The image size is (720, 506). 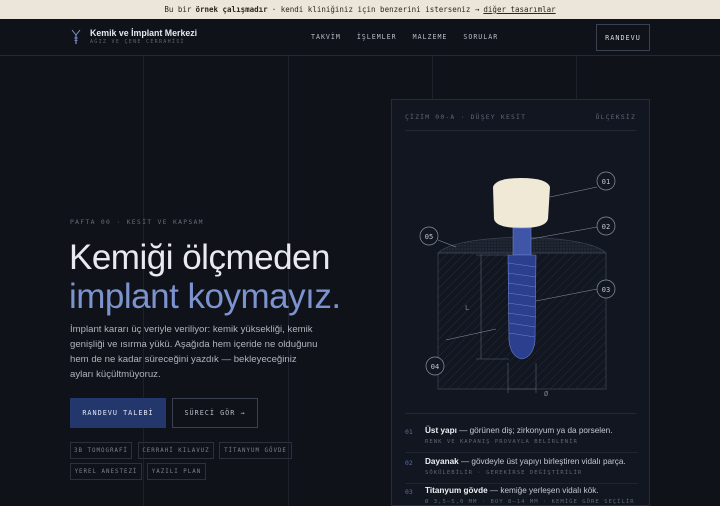 I want to click on hero-title: Kemiği ölçmeden implant koymayız., so click(x=205, y=277).